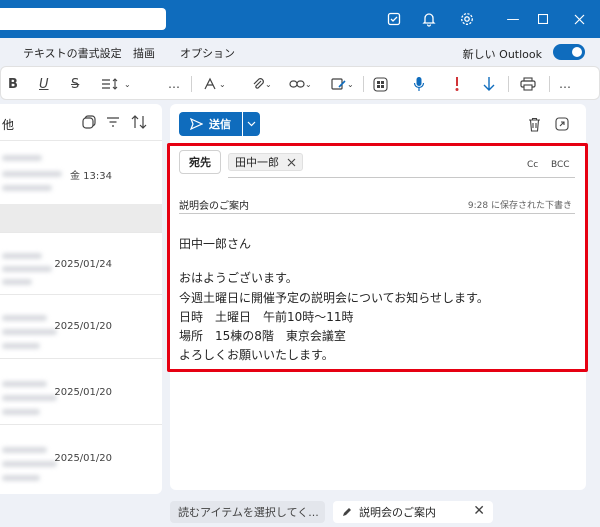 The height and width of the screenshot is (527, 600). Describe the element at coordinates (380, 84) in the screenshot. I see `apps-icon` at that location.